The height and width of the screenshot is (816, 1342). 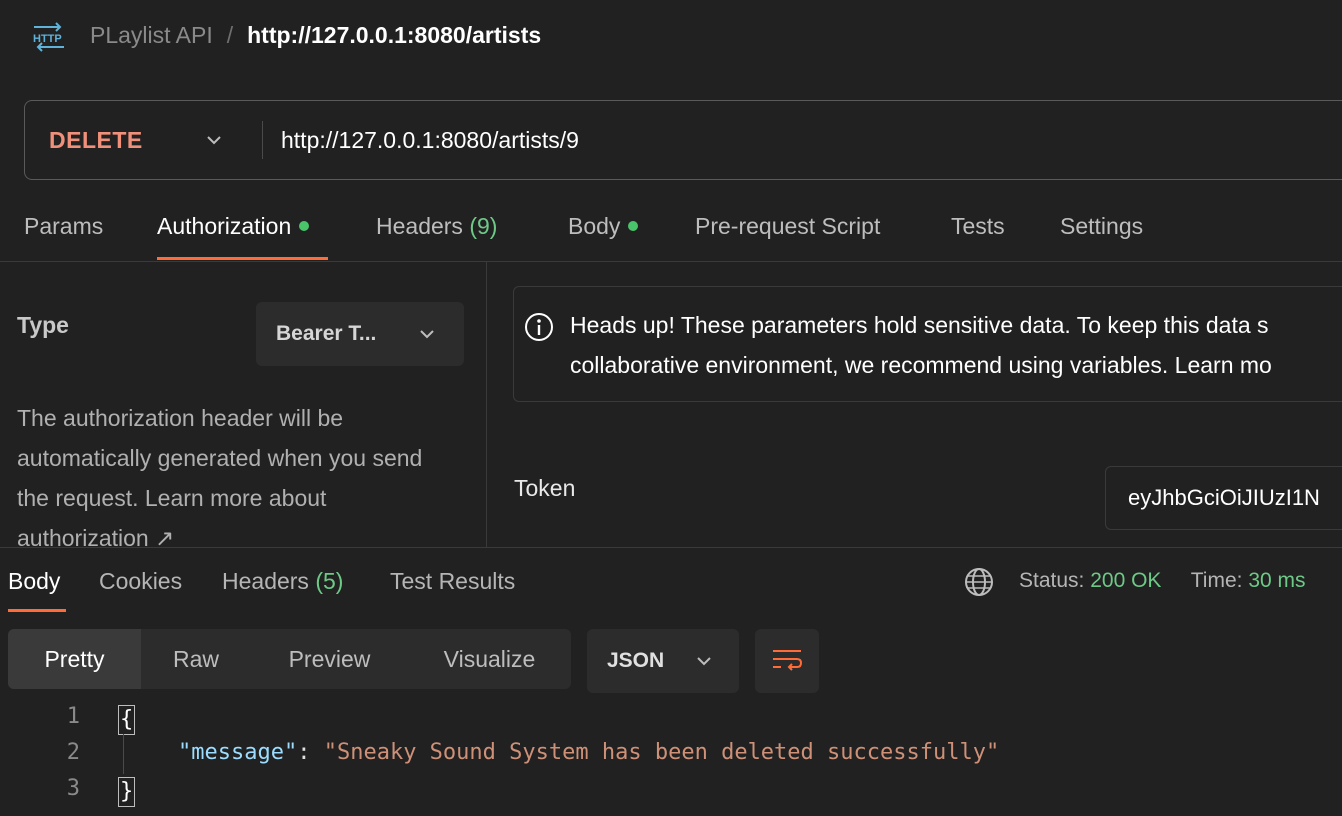 I want to click on tab-response-body: Body, so click(x=34, y=581).